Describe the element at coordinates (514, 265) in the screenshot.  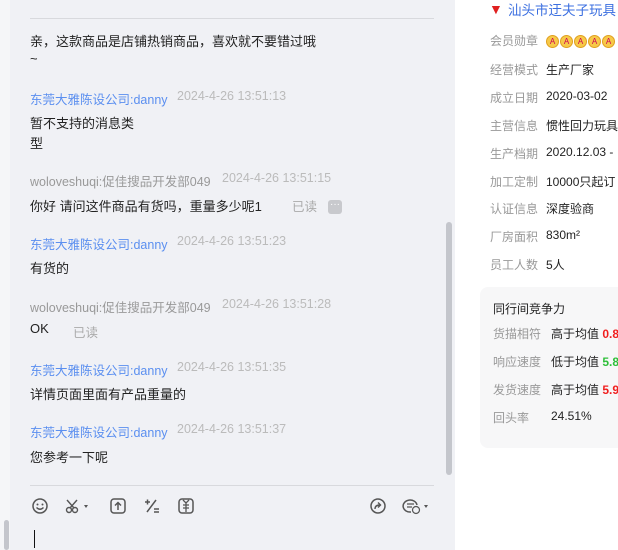
I see `info-label: 员工人数` at that location.